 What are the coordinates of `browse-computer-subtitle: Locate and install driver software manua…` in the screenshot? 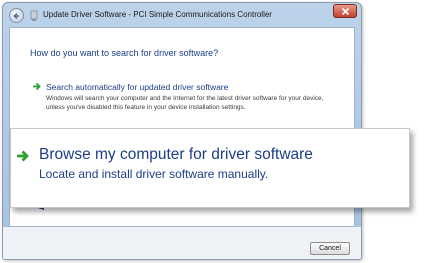 It's located at (154, 174).